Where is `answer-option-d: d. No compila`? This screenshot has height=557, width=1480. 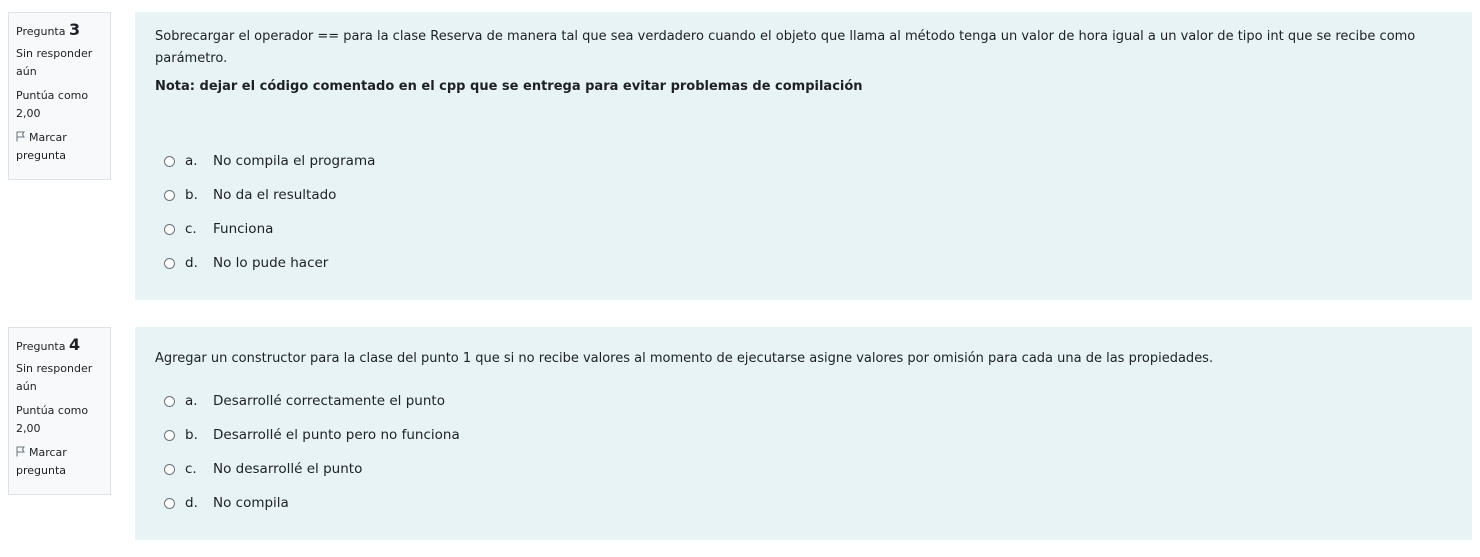 answer-option-d: d. No compila is located at coordinates (803, 503).